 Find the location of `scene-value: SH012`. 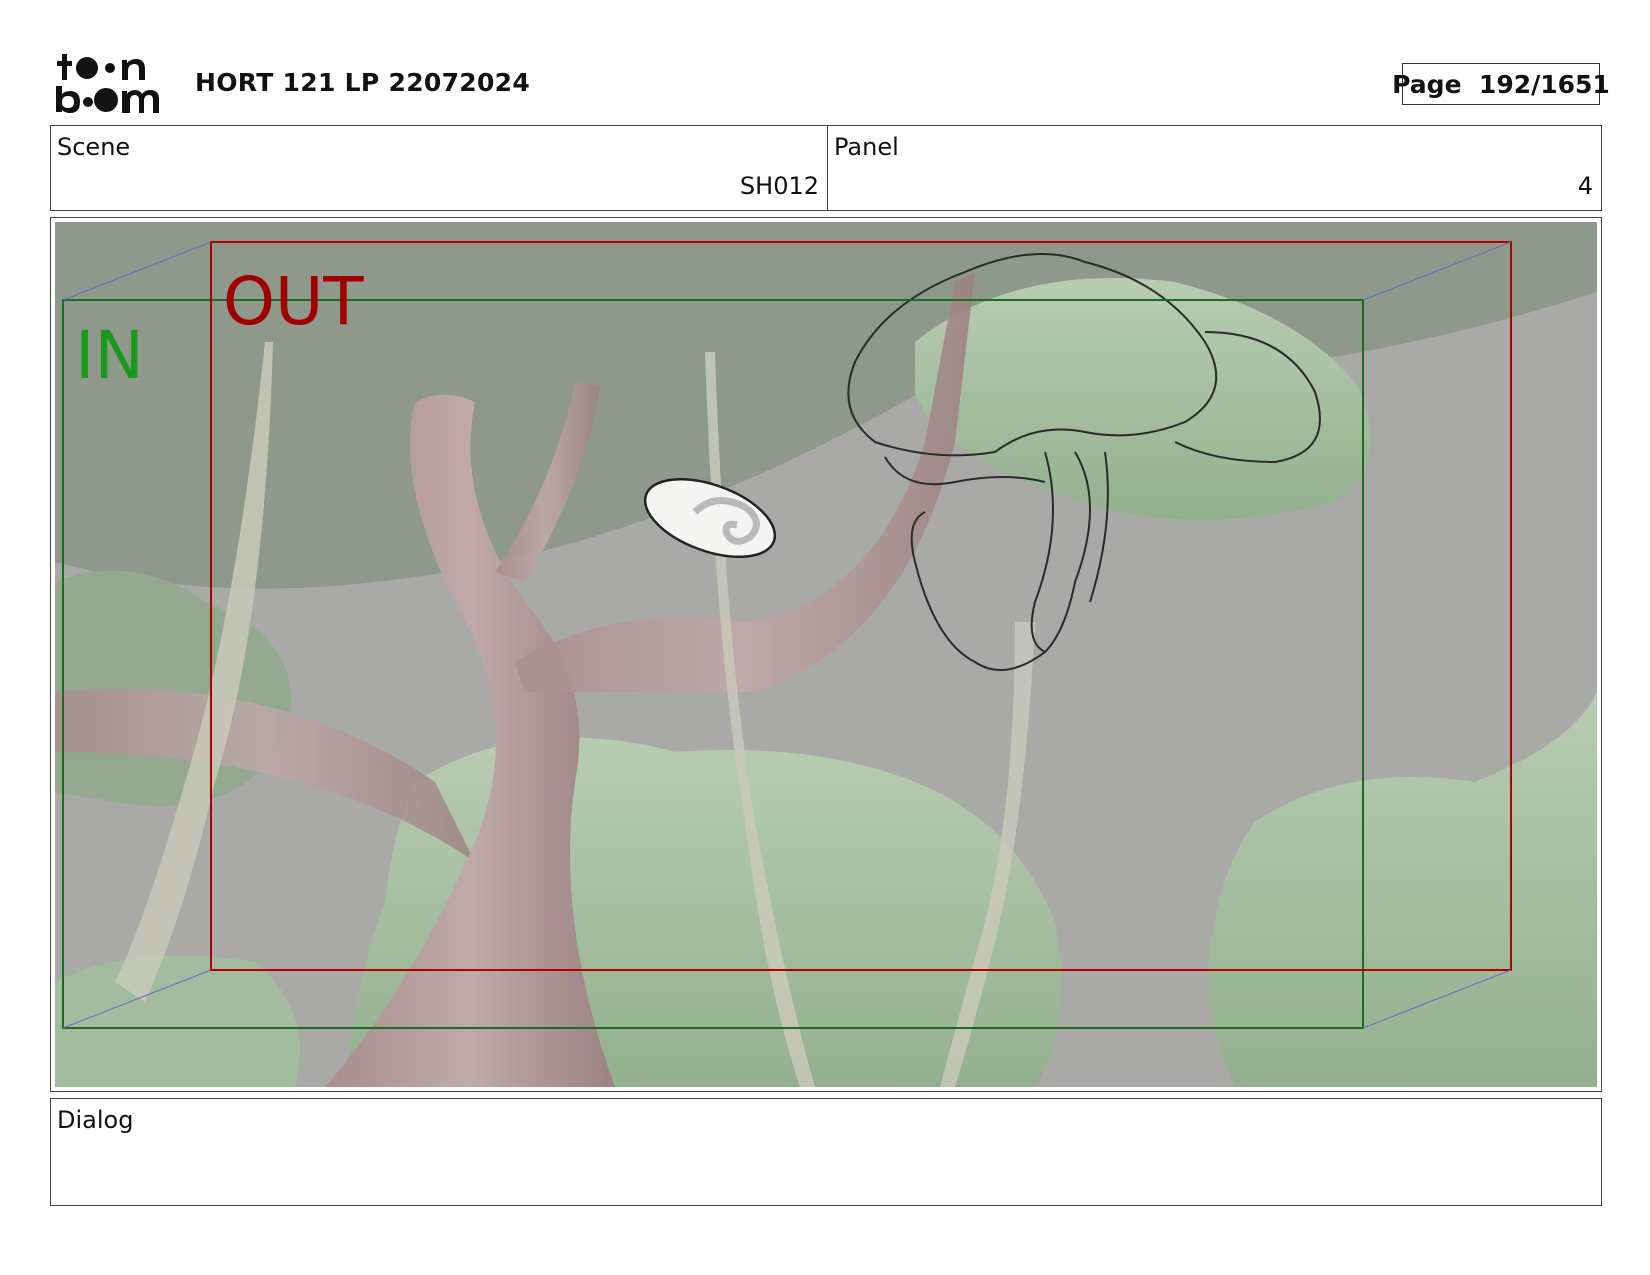

scene-value: SH012 is located at coordinates (779, 186).